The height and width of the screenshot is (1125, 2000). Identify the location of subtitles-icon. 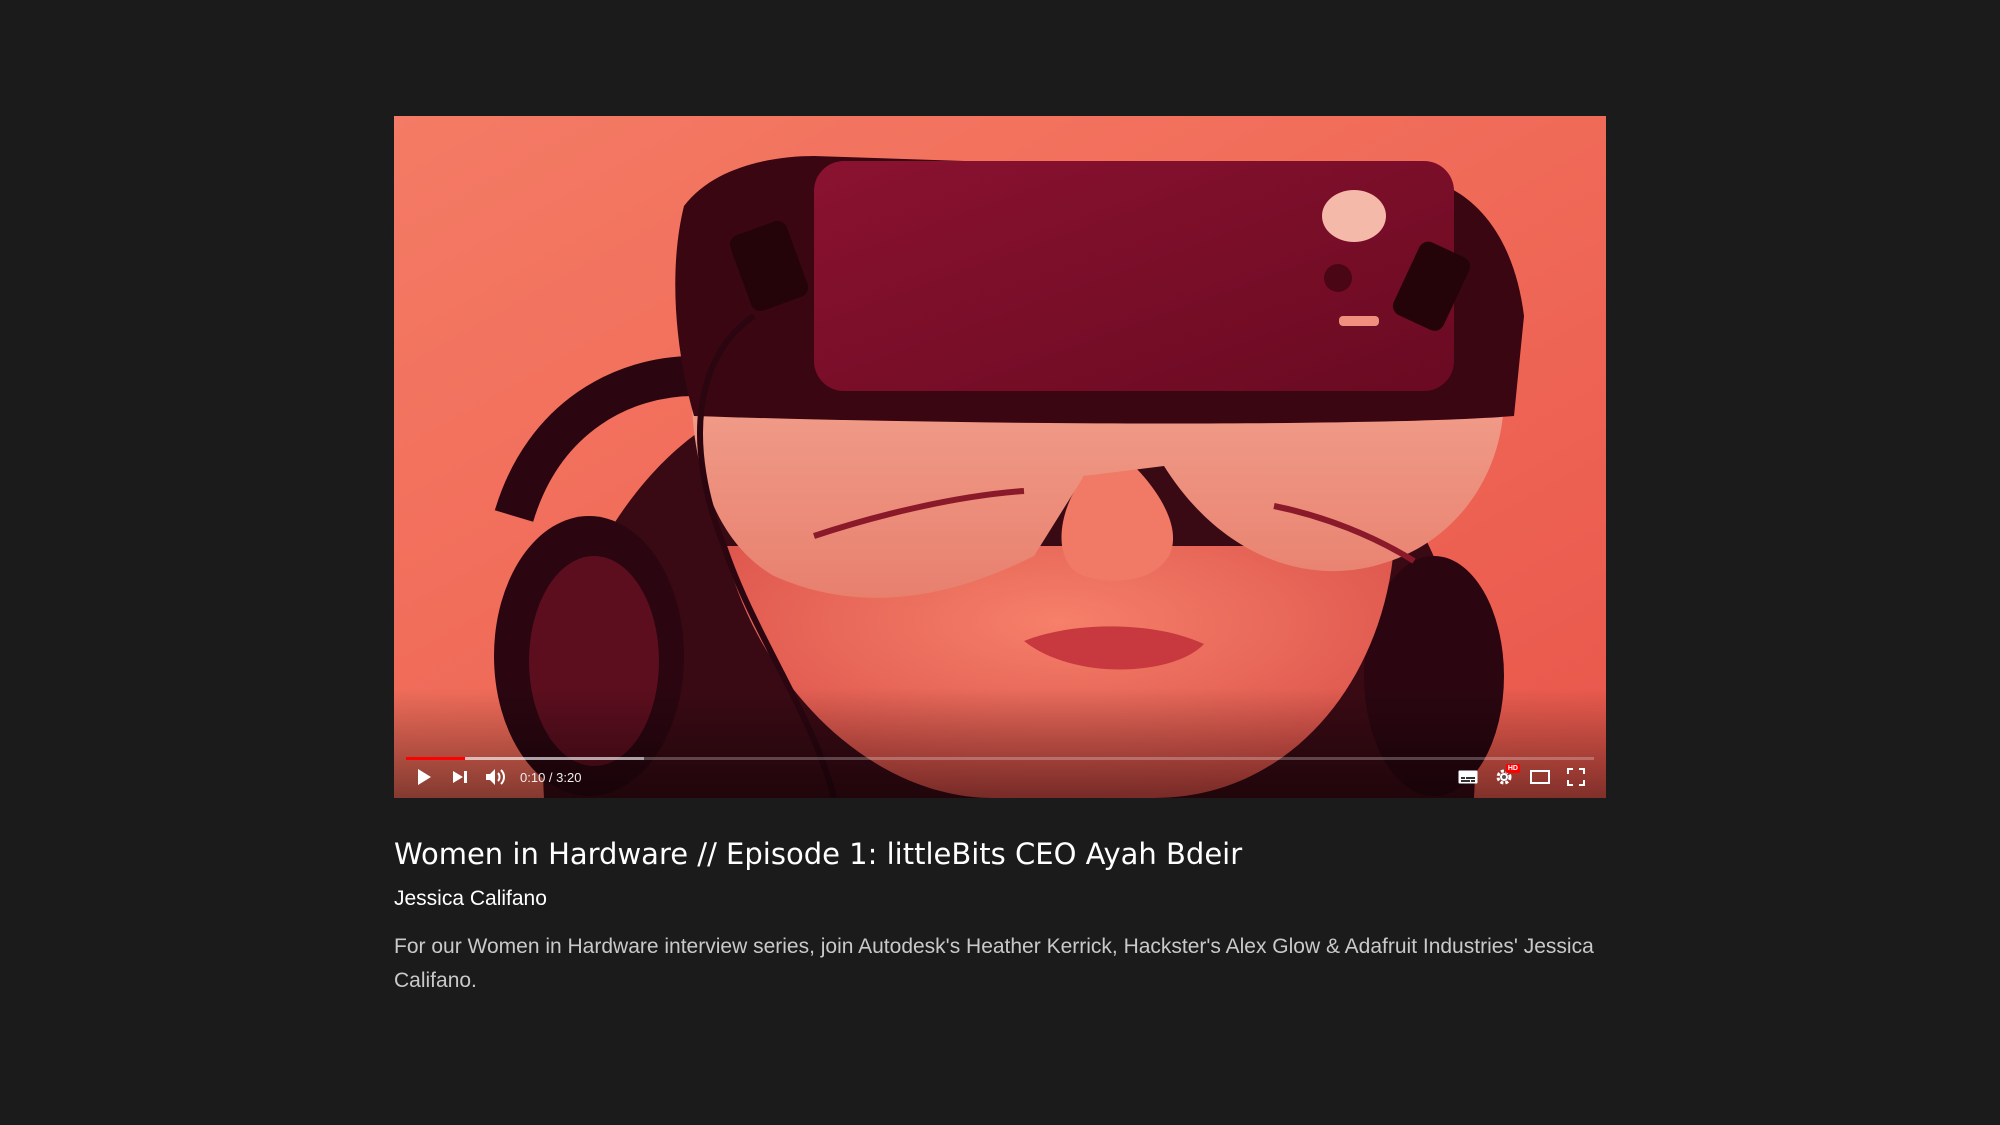
(1468, 777).